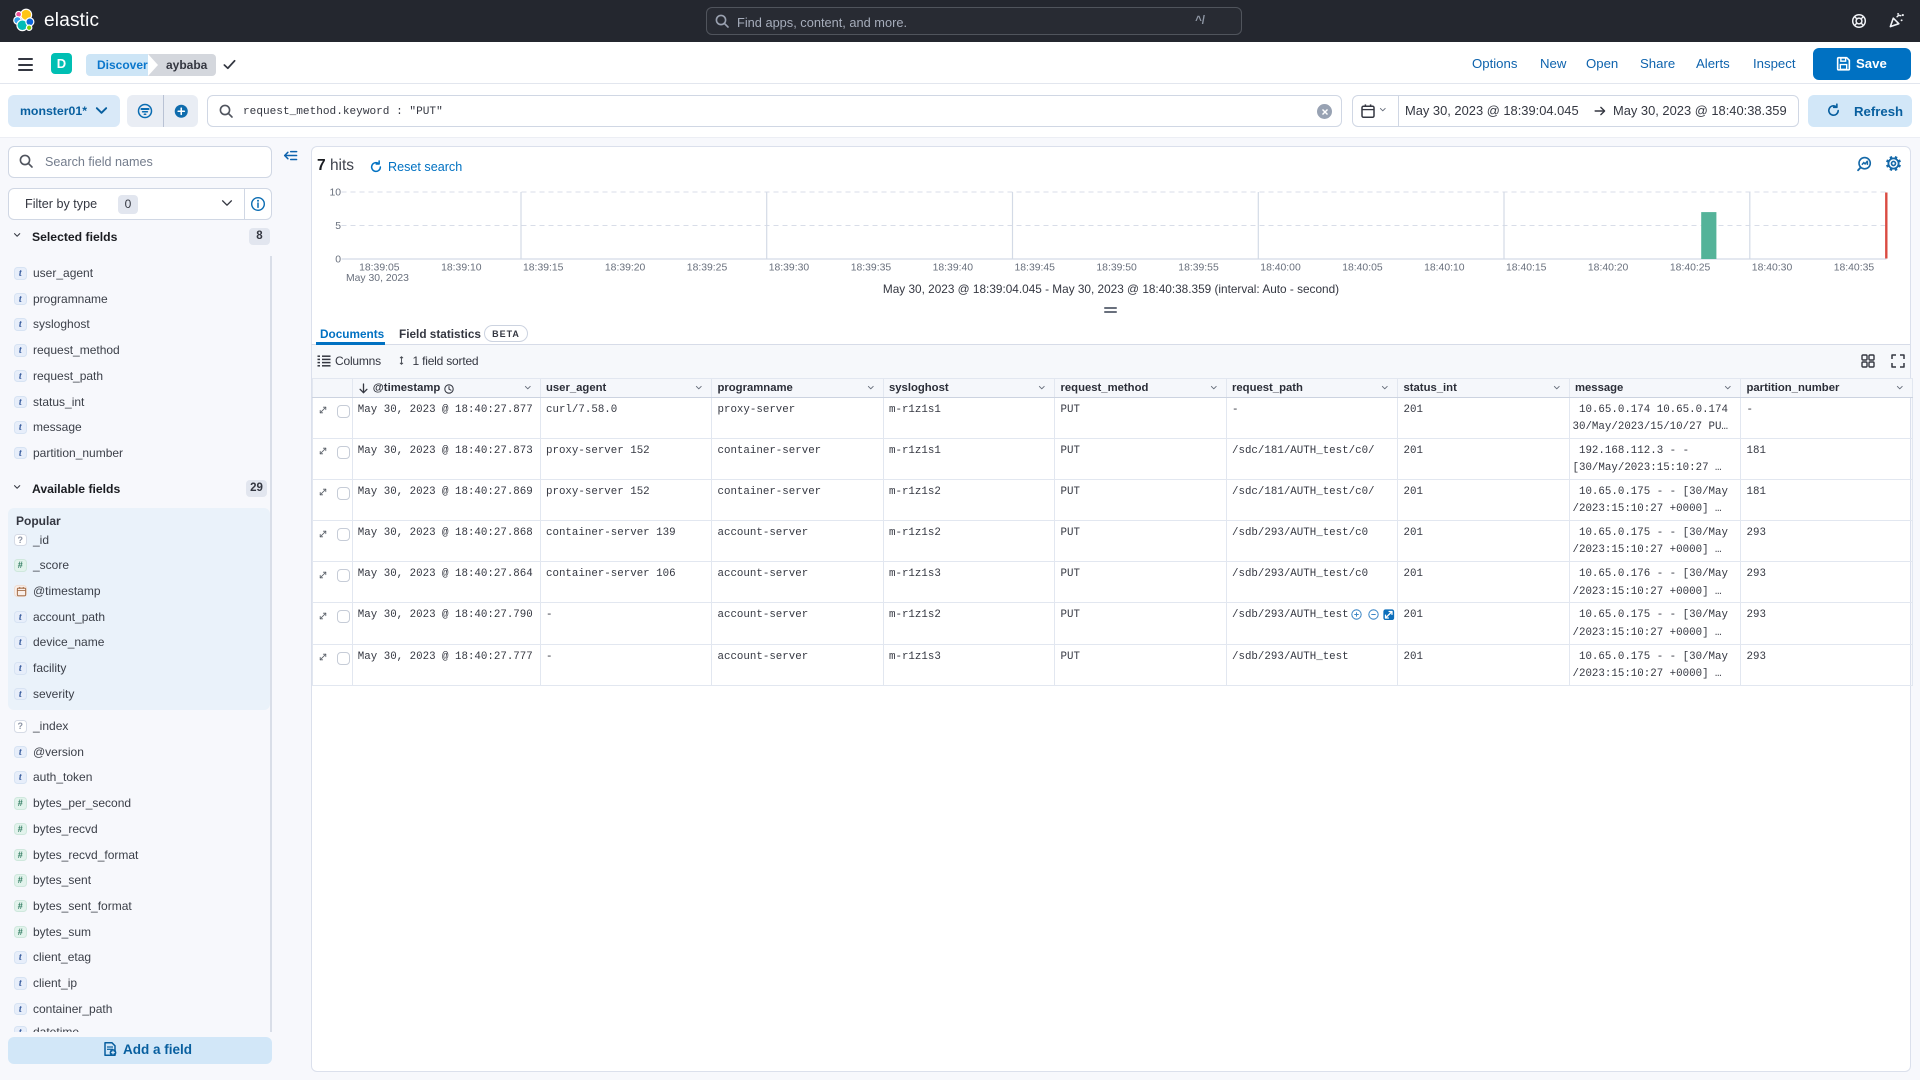 The width and height of the screenshot is (1920, 1080). What do you see at coordinates (543, 268) in the screenshot?
I see `svg-text: 18:39:15` at bounding box center [543, 268].